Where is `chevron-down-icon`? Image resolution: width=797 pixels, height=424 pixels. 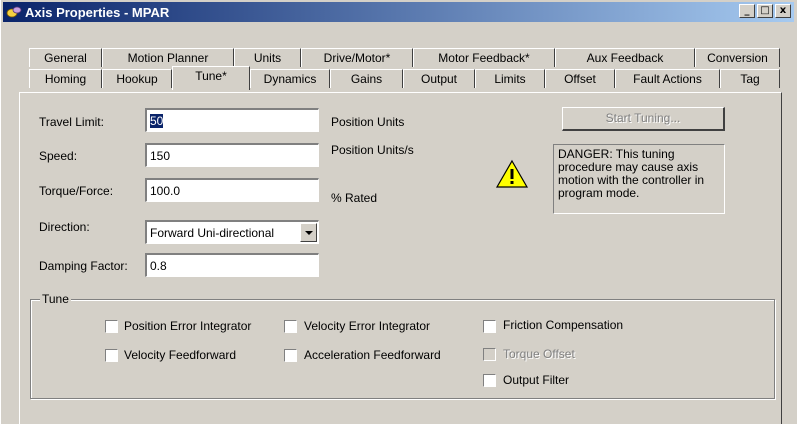
chevron-down-icon is located at coordinates (309, 233).